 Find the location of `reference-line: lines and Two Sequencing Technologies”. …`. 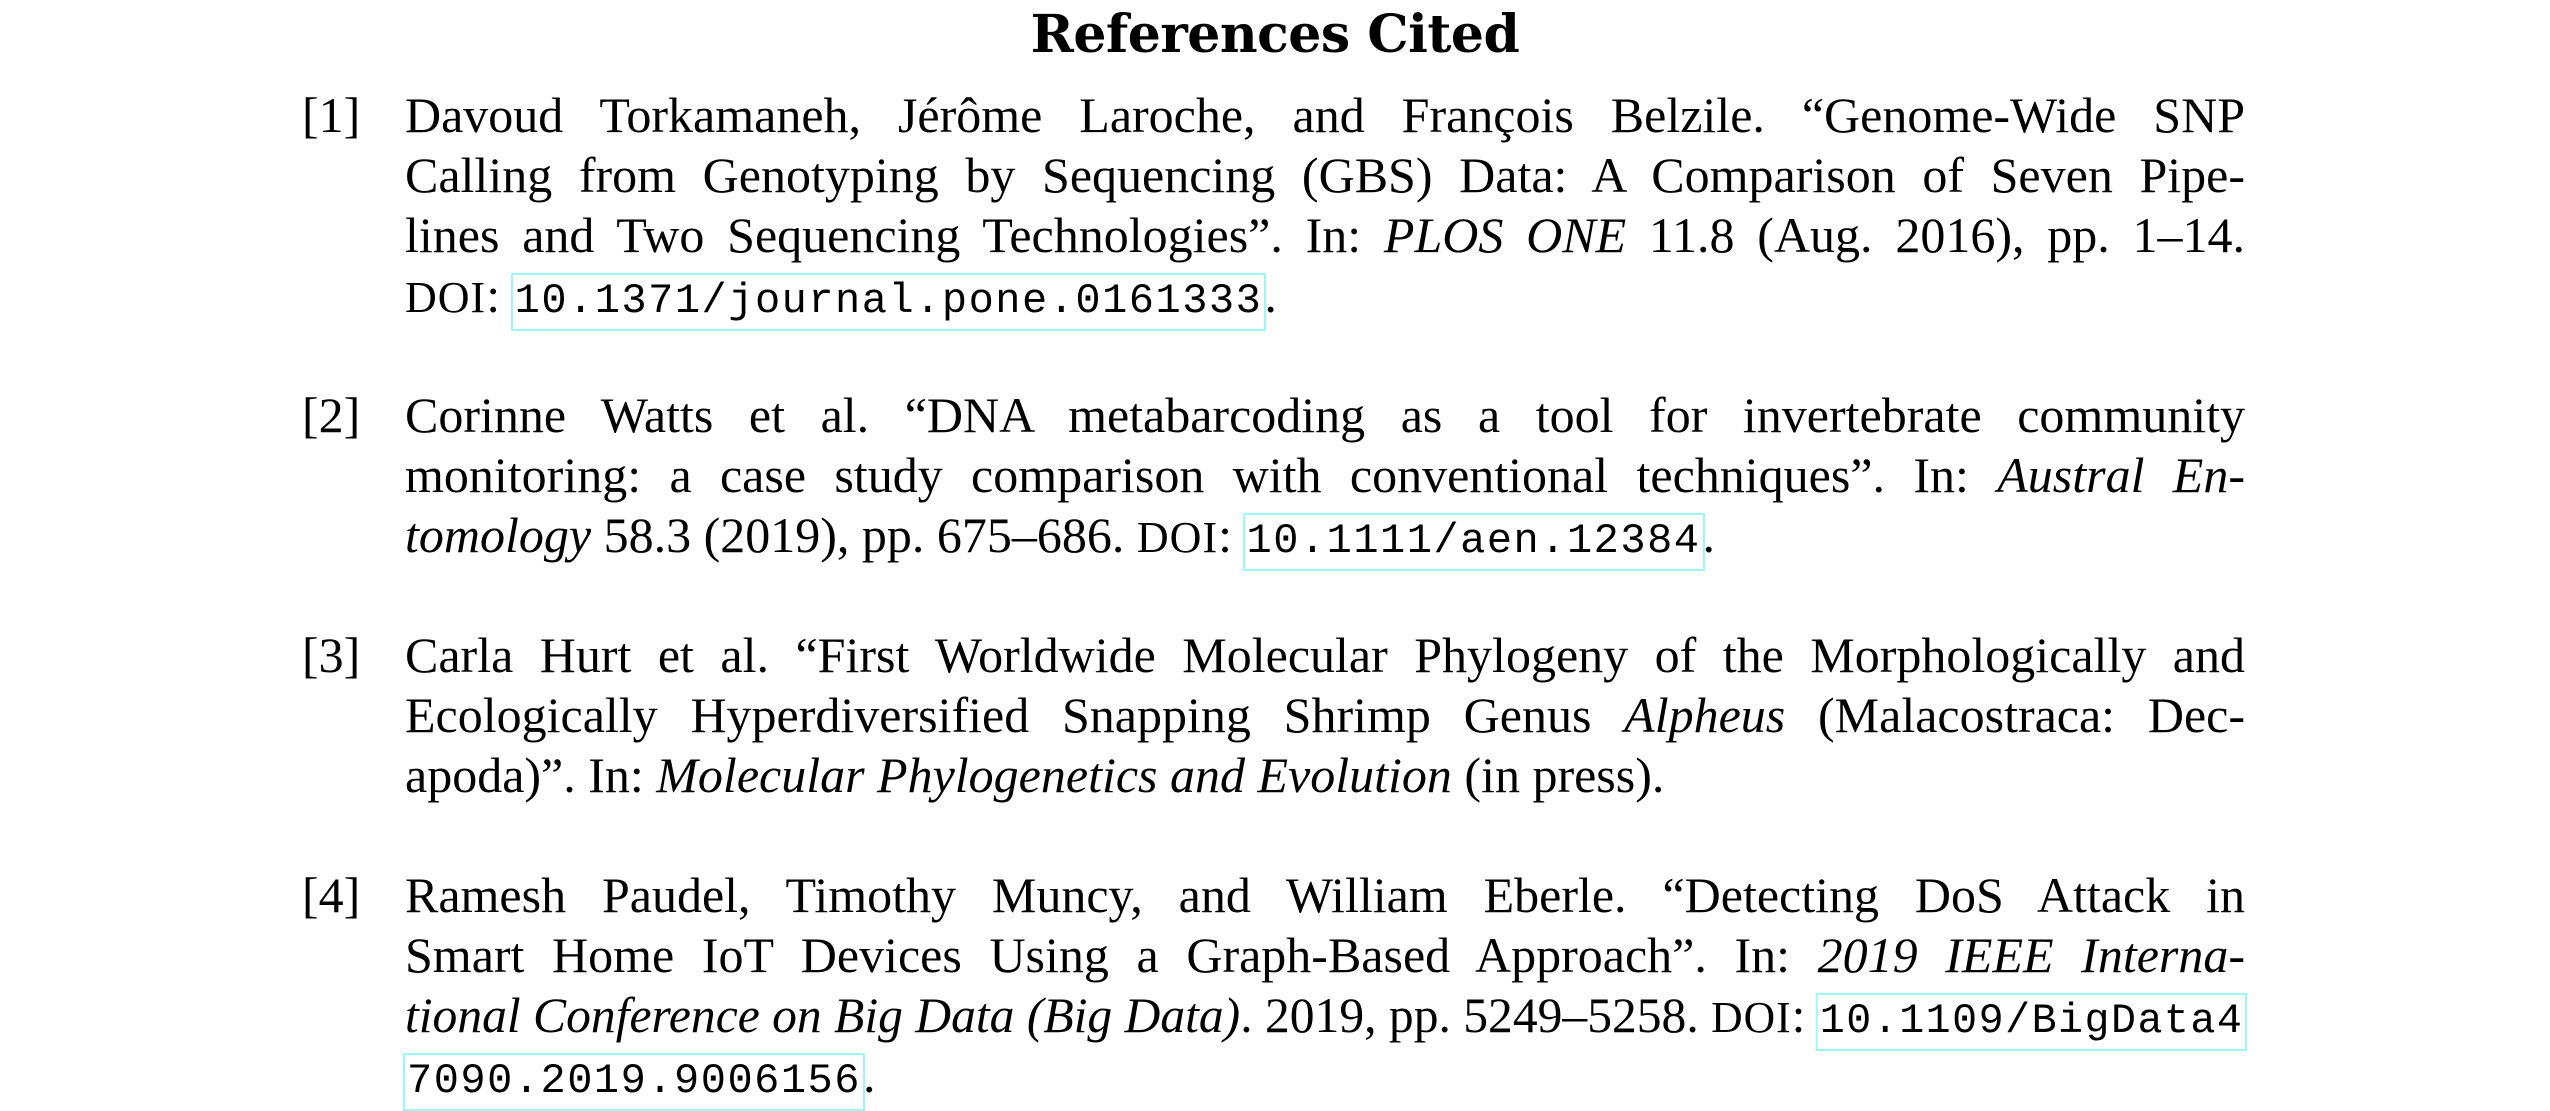

reference-line: lines and Two Sequencing Technologies”. … is located at coordinates (1325, 235).